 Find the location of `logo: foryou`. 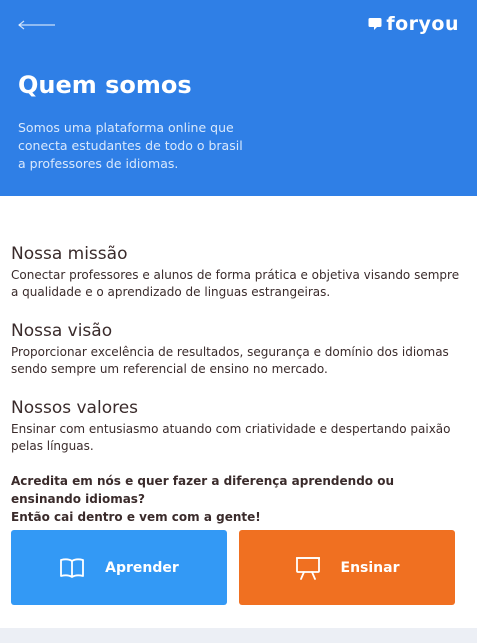

logo: foryou is located at coordinates (413, 24).